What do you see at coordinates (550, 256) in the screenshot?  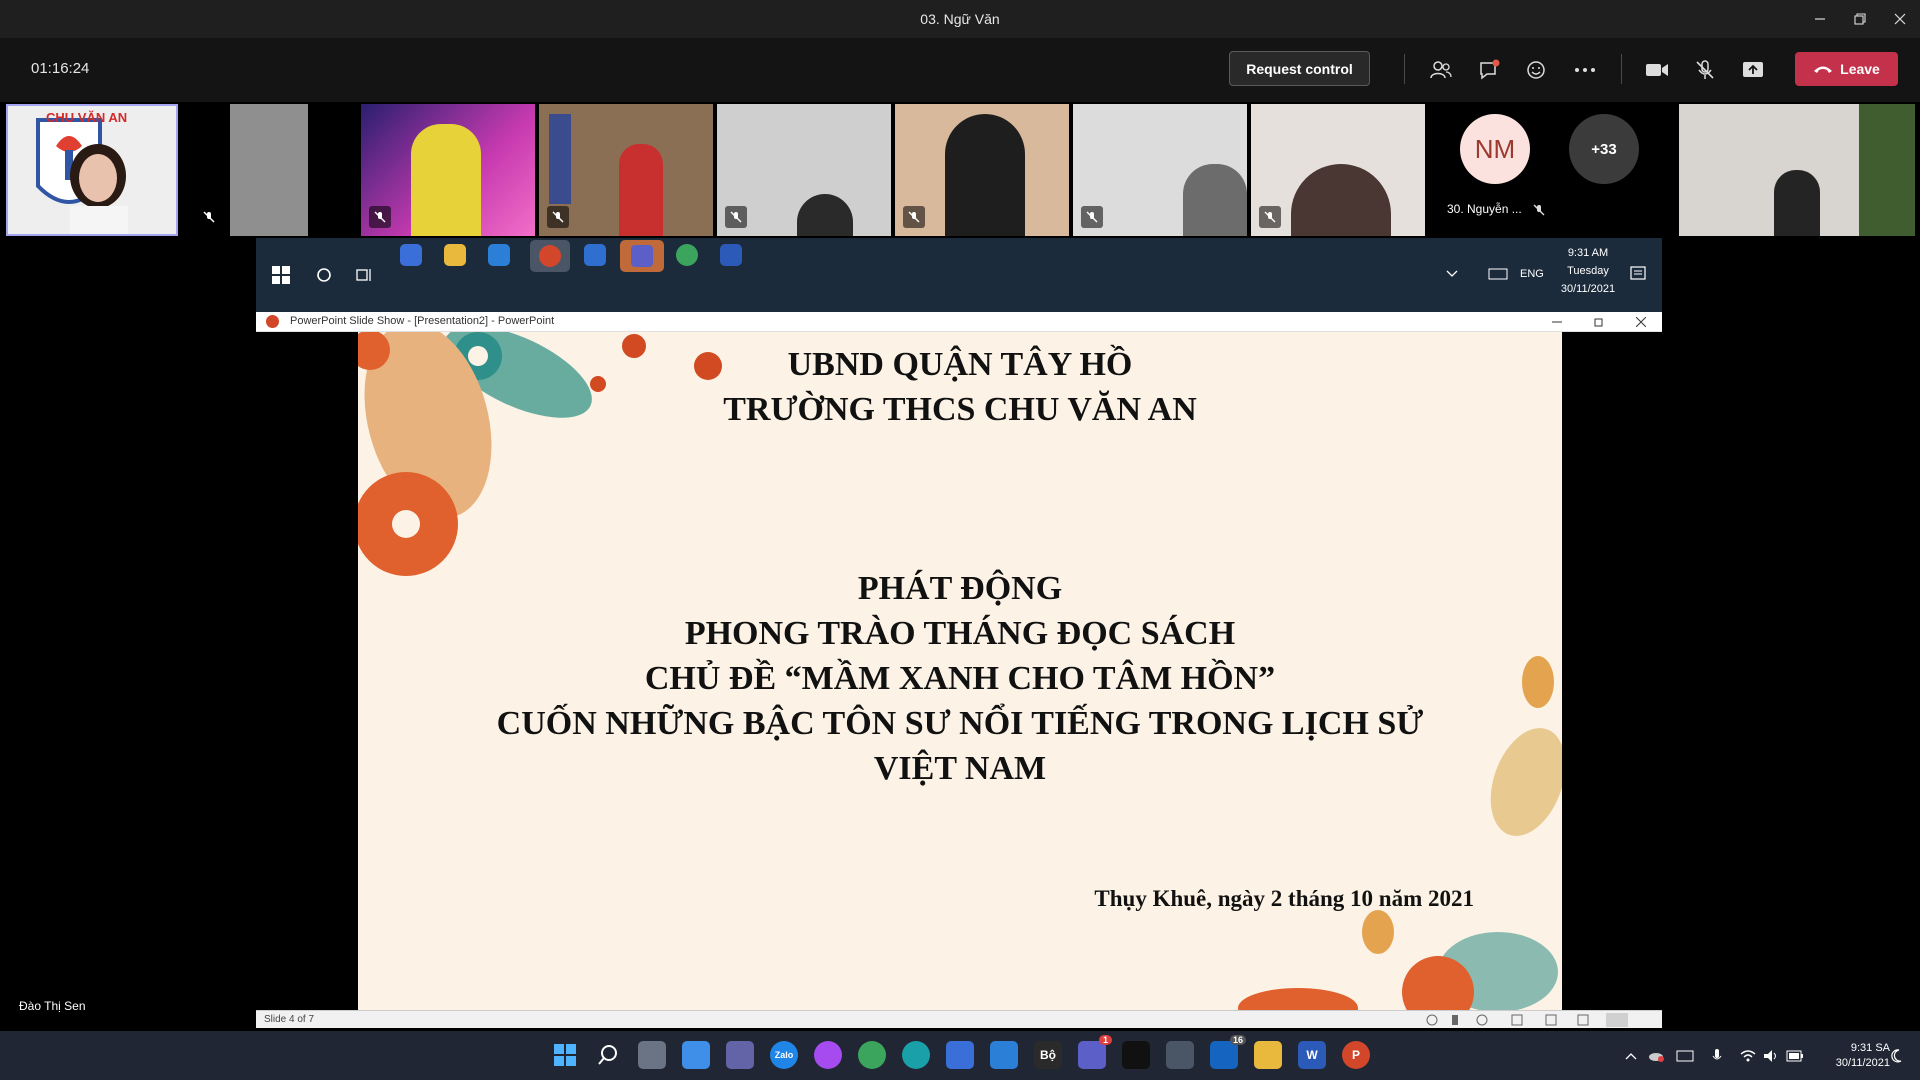 I see `powerpoint-taskbar-button` at bounding box center [550, 256].